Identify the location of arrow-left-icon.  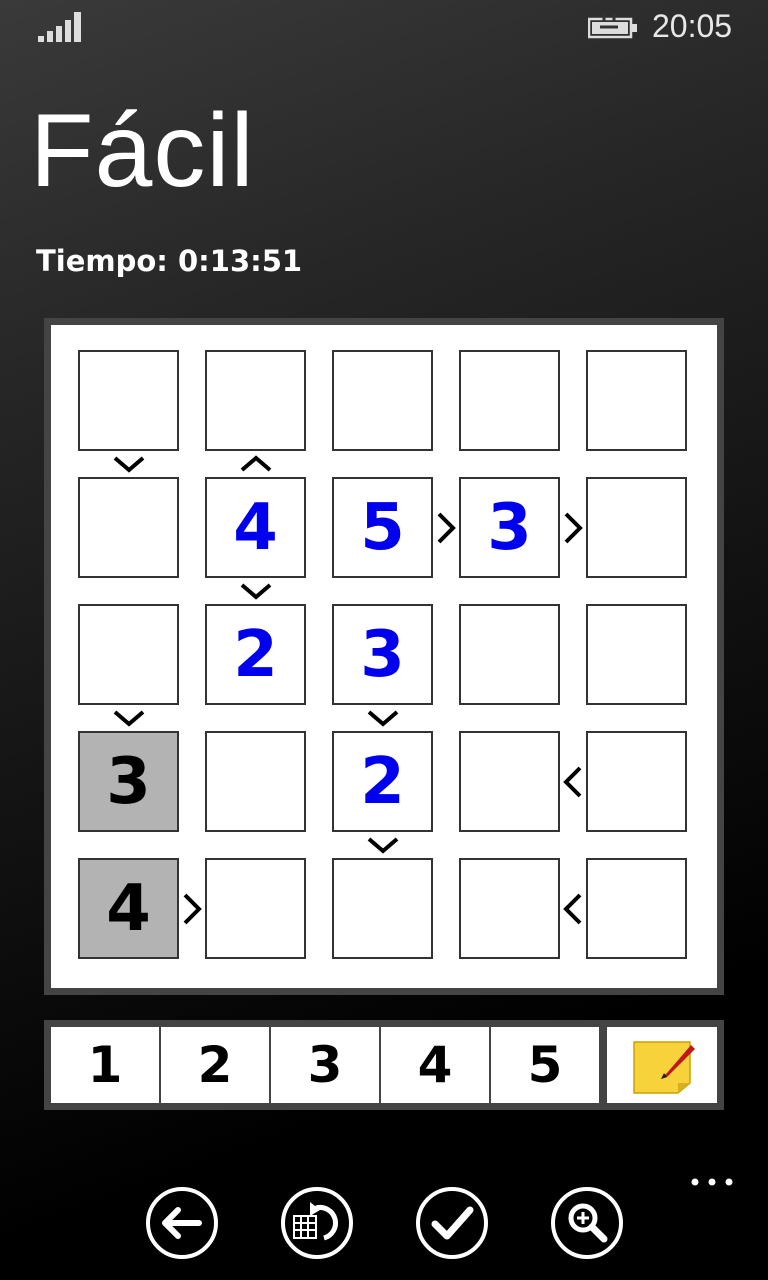
(182, 1223).